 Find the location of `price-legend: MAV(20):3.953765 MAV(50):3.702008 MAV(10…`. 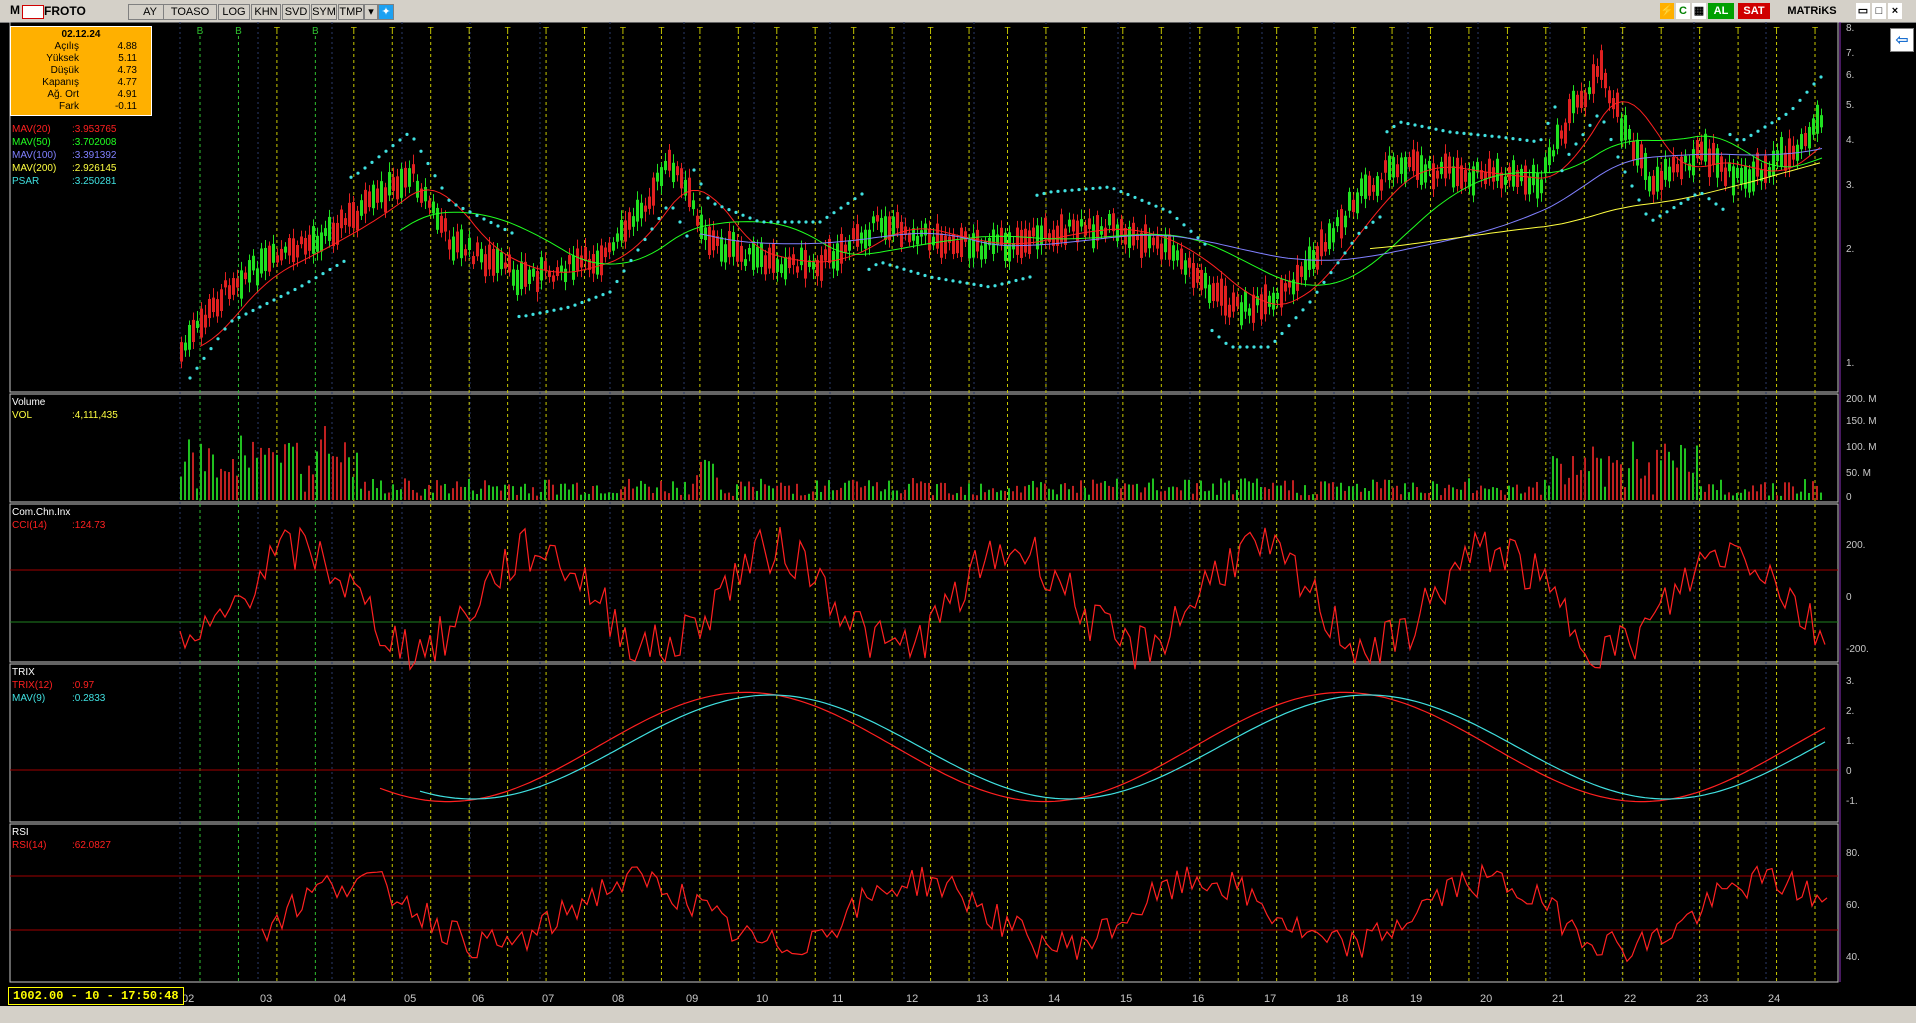

price-legend: MAV(20):3.953765 MAV(50):3.702008 MAV(10… is located at coordinates (64, 155).